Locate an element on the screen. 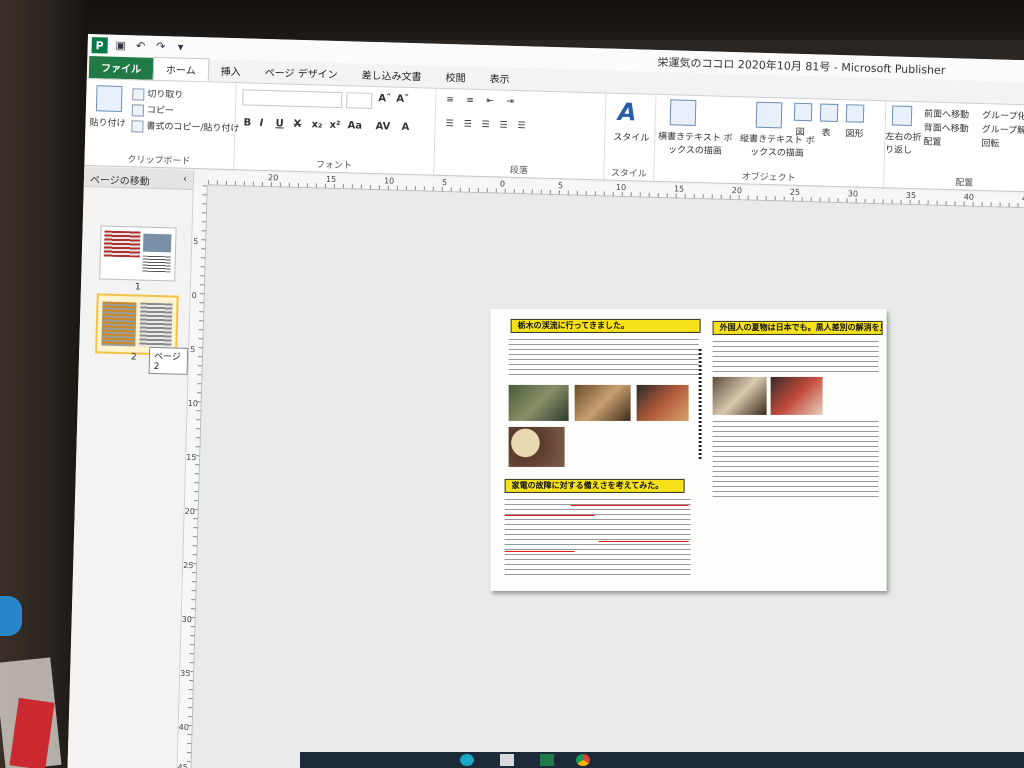 This screenshot has height=768, width=1024. photo-soba is located at coordinates (536, 446).